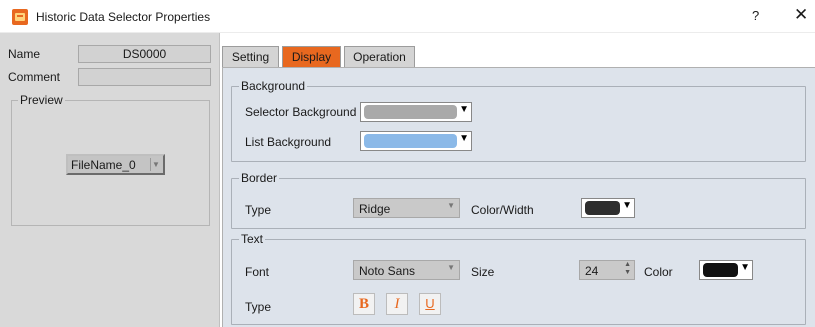  I want to click on tab-operation: Operation, so click(379, 57).